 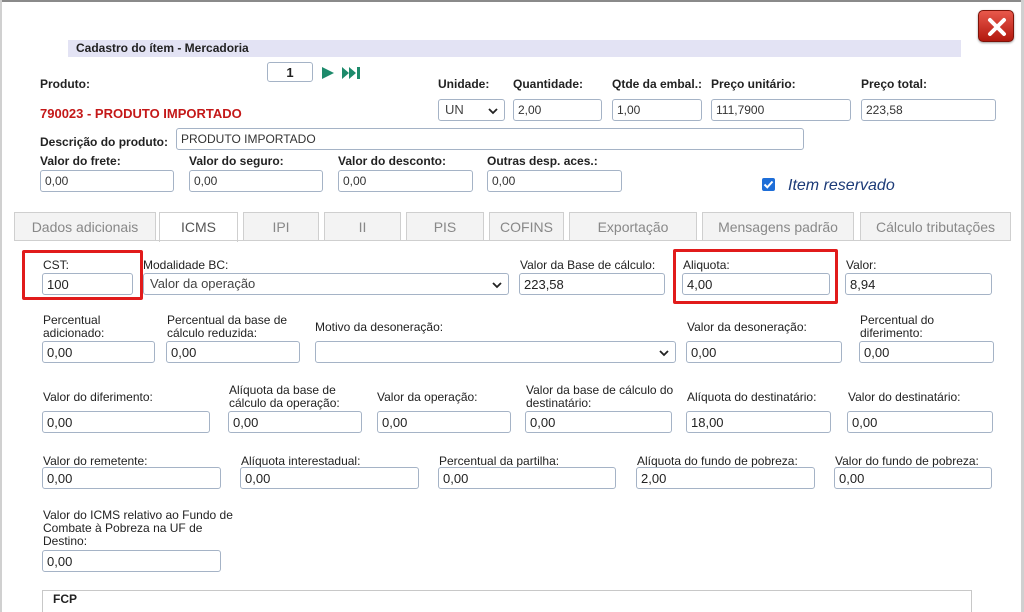 What do you see at coordinates (725, 478) in the screenshot?
I see `aliq-fundo-pobreza-input` at bounding box center [725, 478].